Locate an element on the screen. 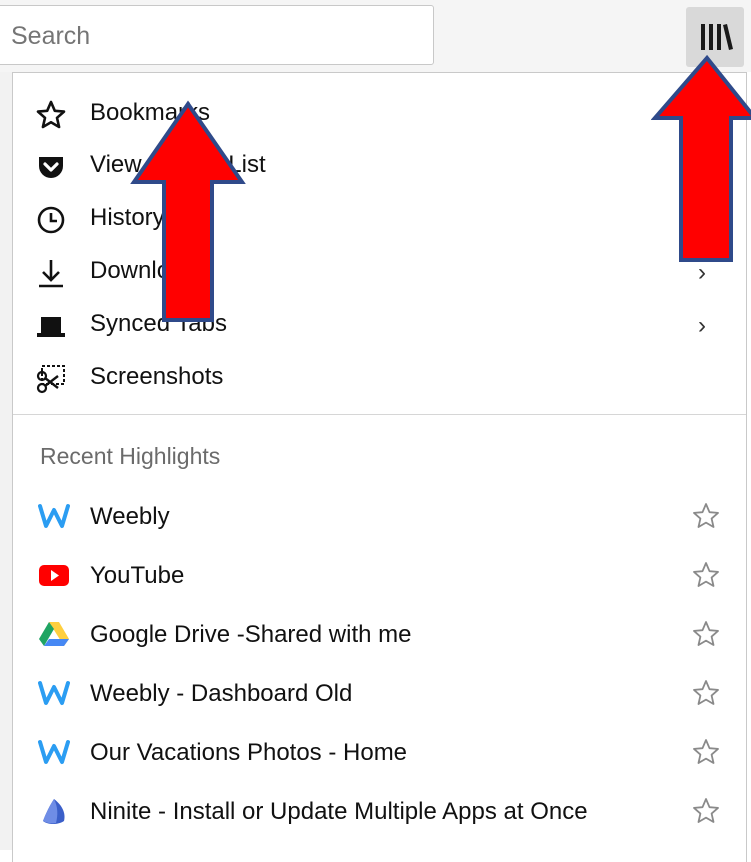 Image resolution: width=751 pixels, height=862 pixels. list-item: Google Drive -Shared with me is located at coordinates (379, 634).